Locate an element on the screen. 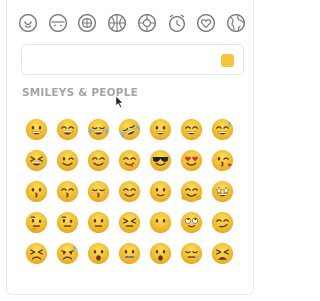  smirking-face-icon is located at coordinates (222, 222).